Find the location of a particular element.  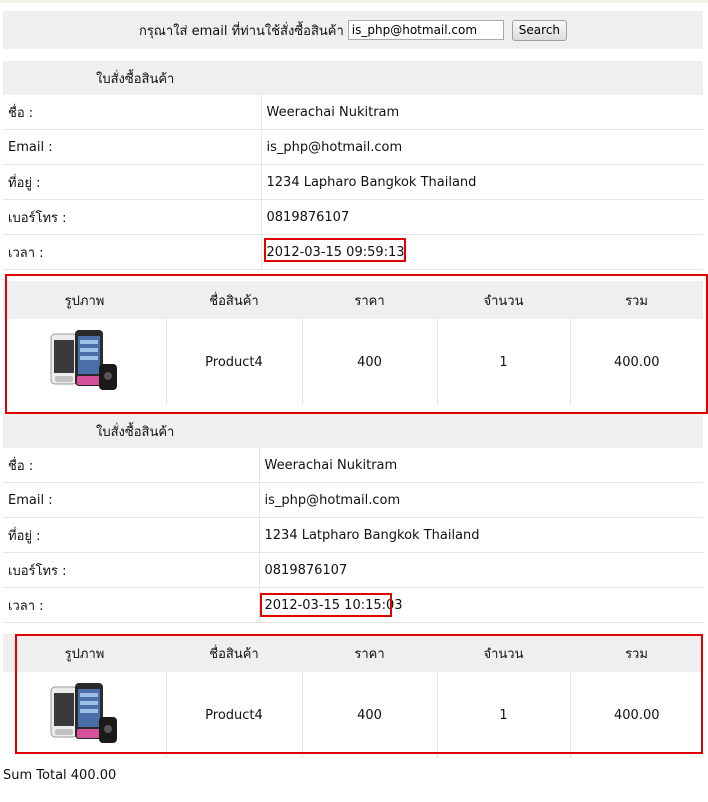

info-row-address: ที่อยู่ : 1234 Latpharo Bangkok Thailand is located at coordinates (353, 535).